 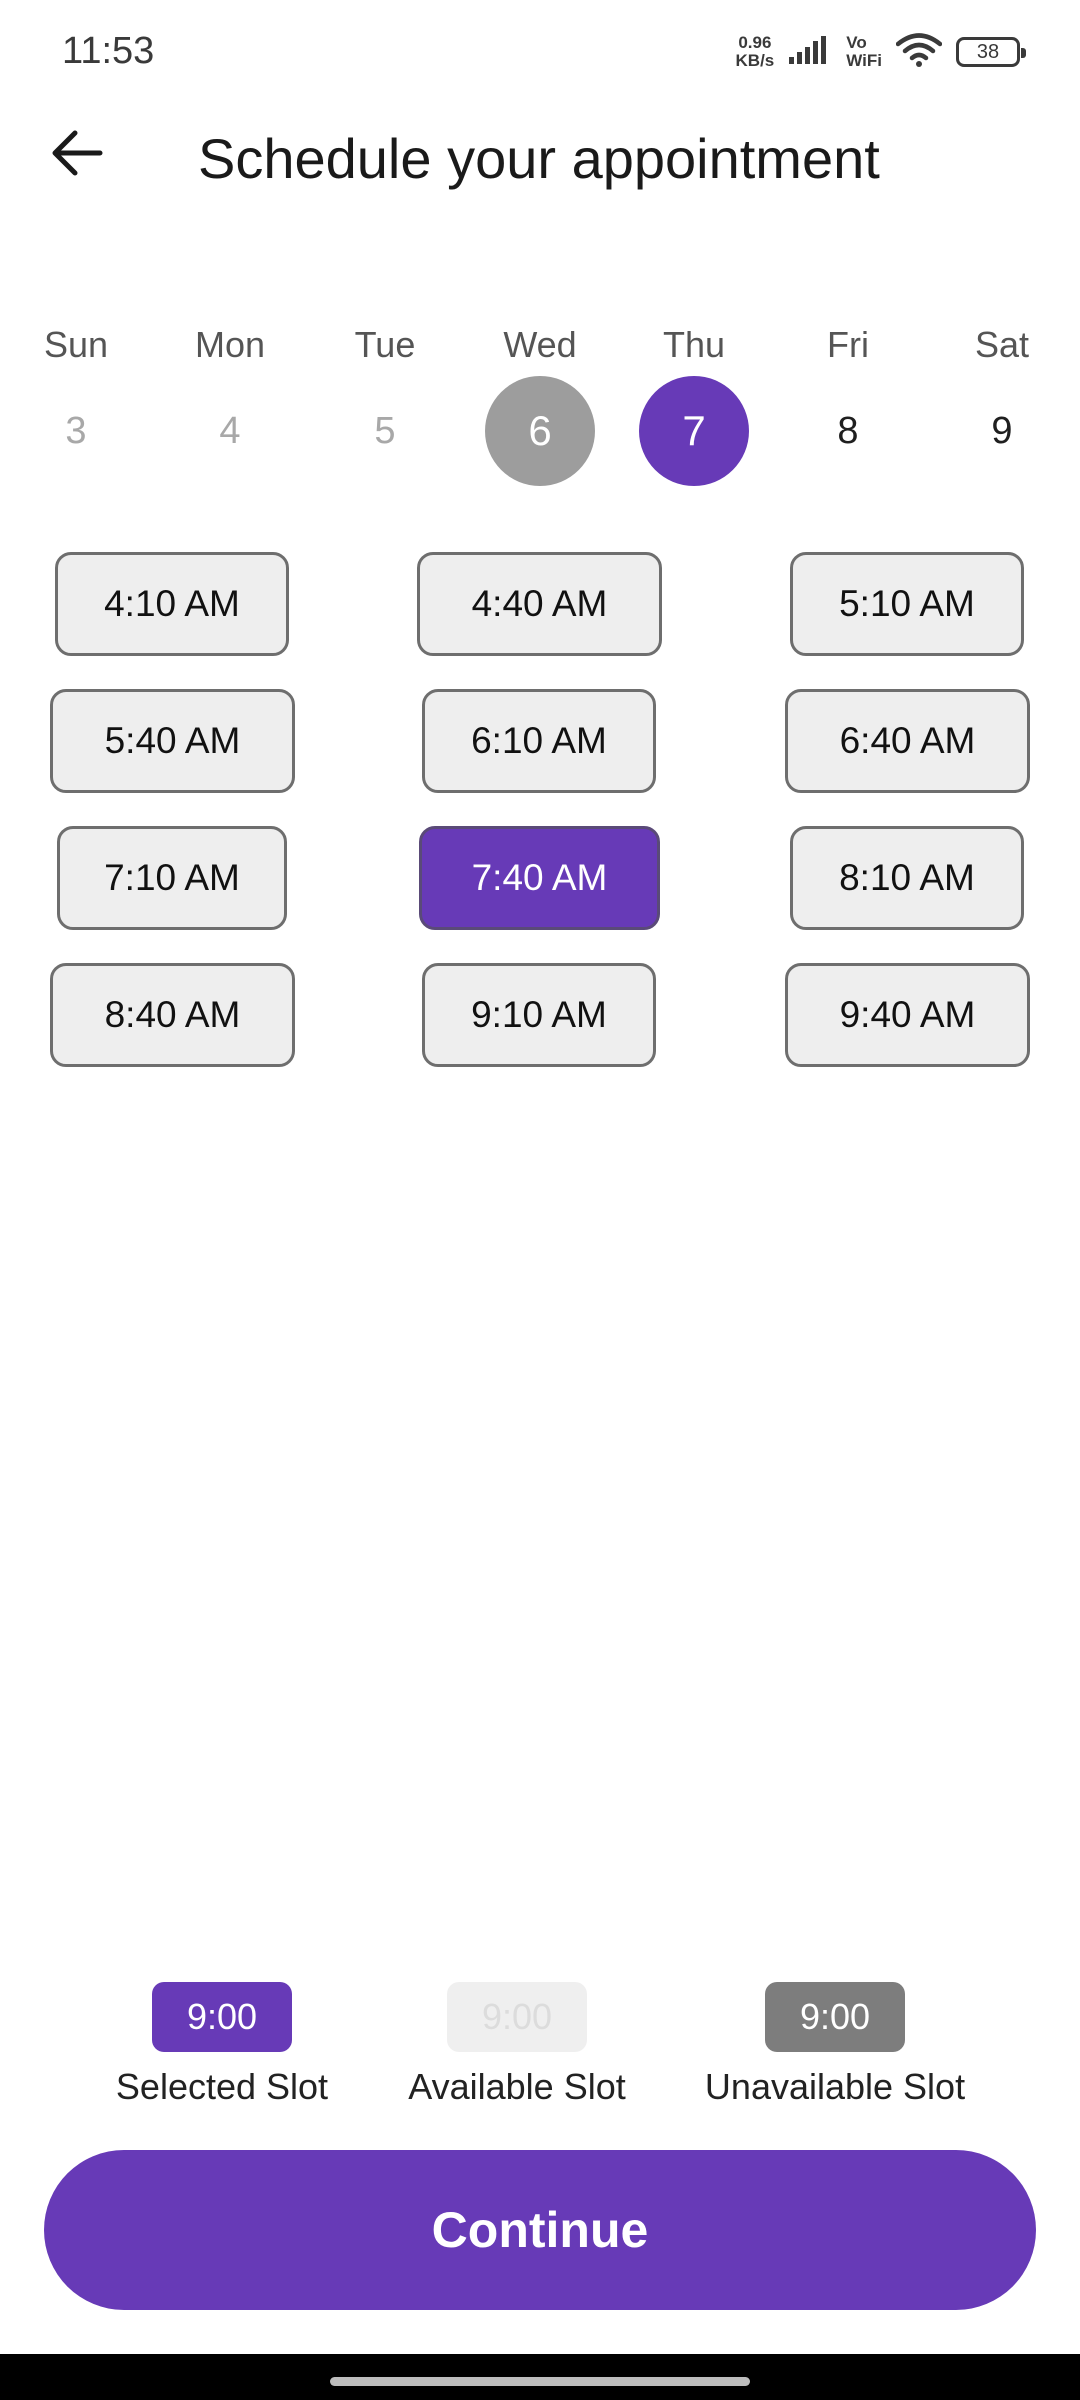 I want to click on network-speed: 0.96 KB/s, so click(x=755, y=51).